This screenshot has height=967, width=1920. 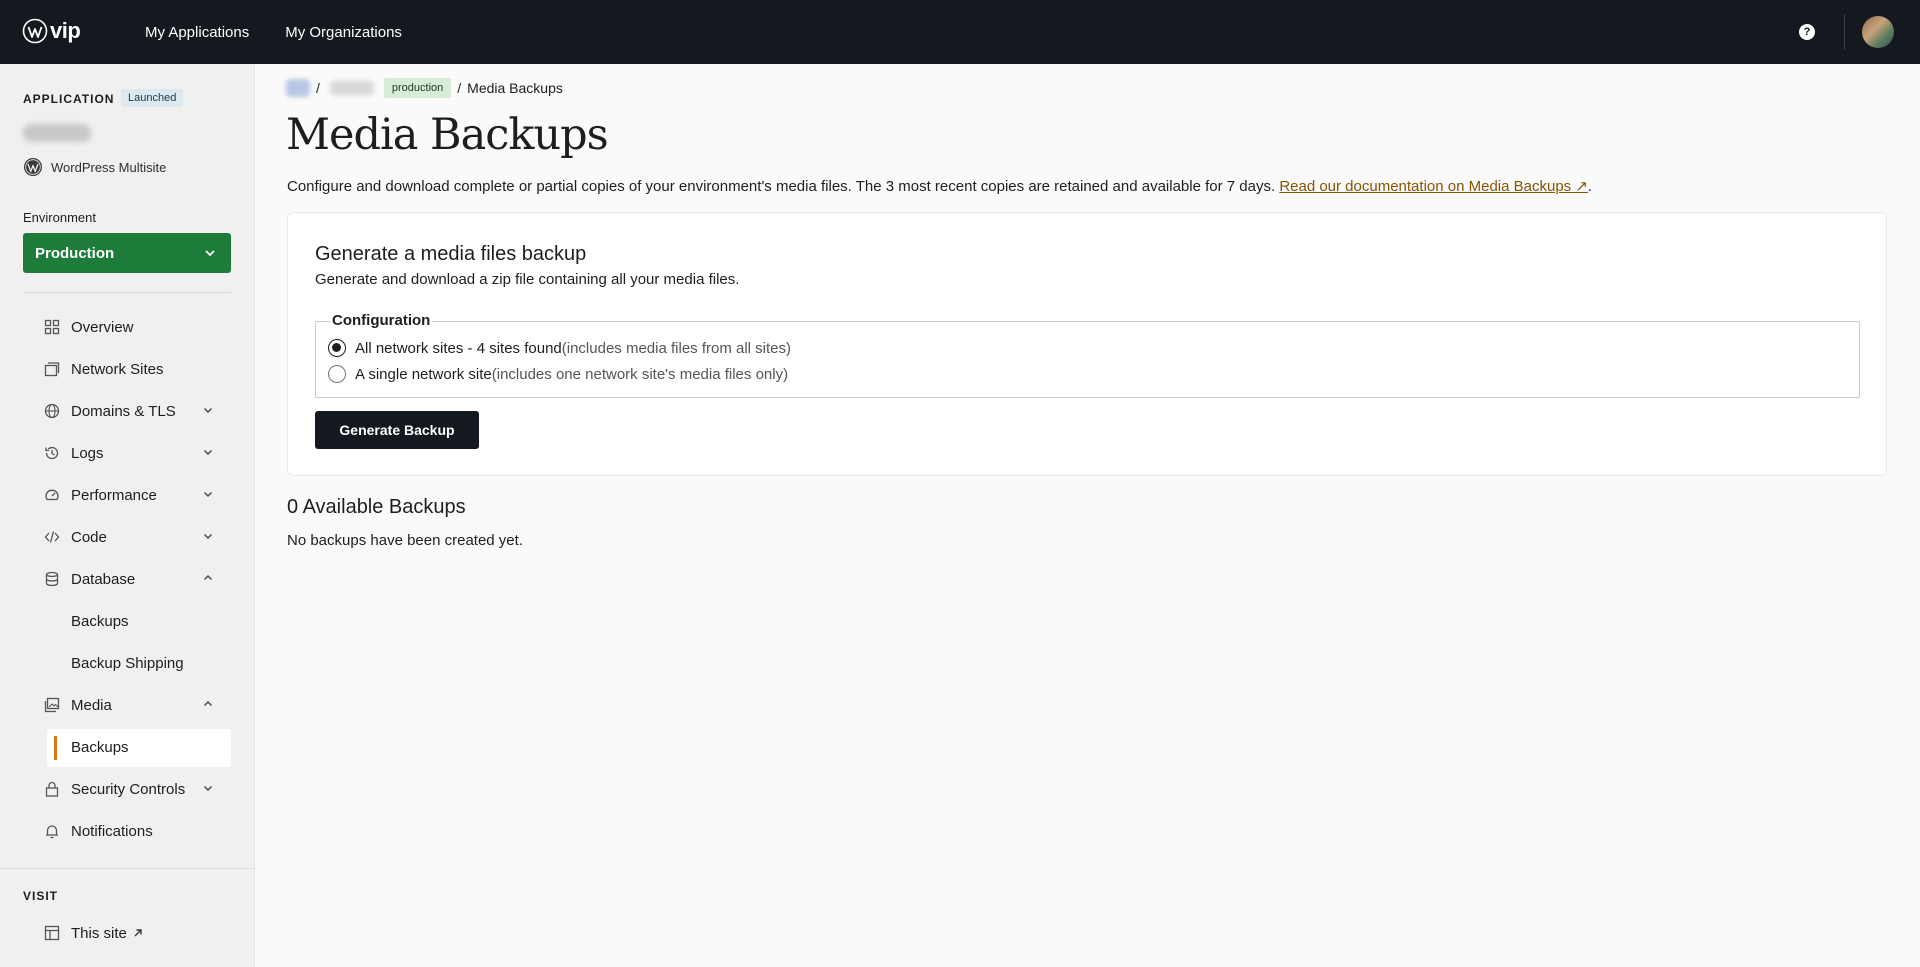 I want to click on sidebar-subitem-database-backups: Backups, so click(x=127, y=621).